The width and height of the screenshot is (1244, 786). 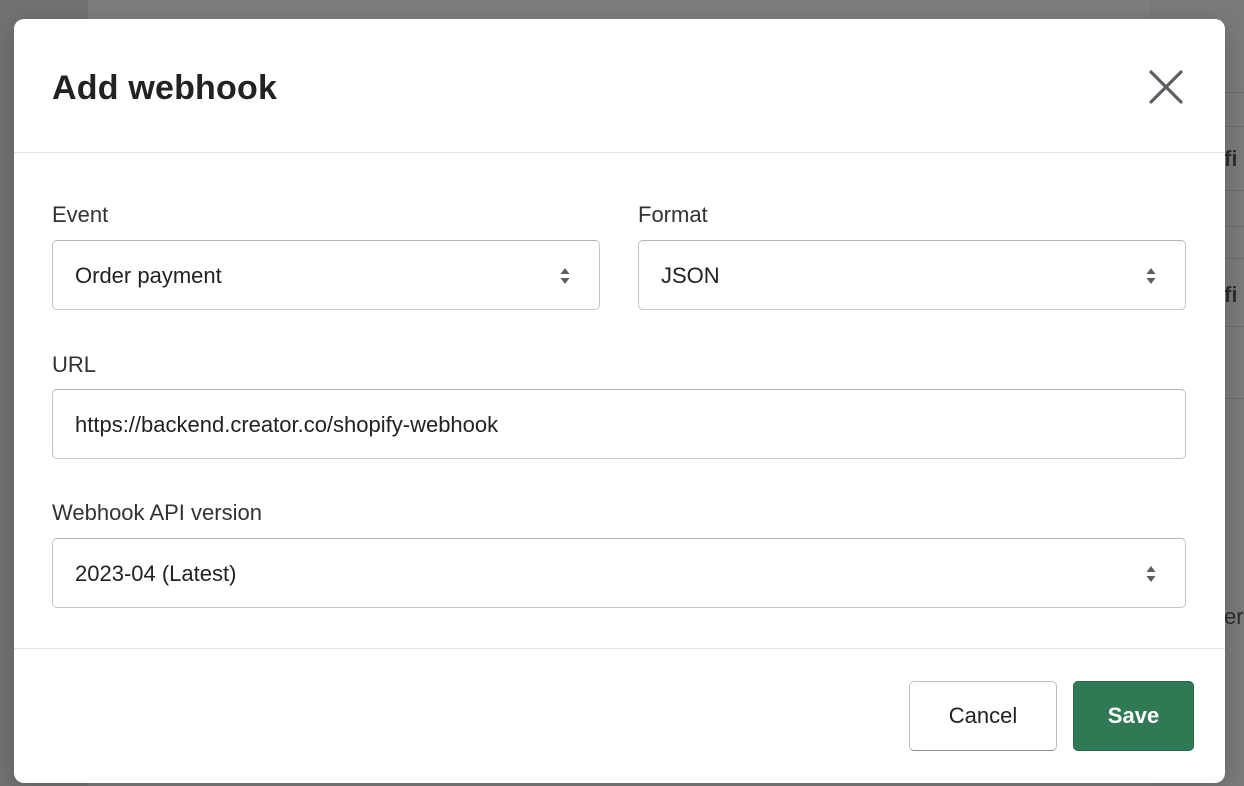 What do you see at coordinates (326, 275) in the screenshot?
I see `event-select: Order payment` at bounding box center [326, 275].